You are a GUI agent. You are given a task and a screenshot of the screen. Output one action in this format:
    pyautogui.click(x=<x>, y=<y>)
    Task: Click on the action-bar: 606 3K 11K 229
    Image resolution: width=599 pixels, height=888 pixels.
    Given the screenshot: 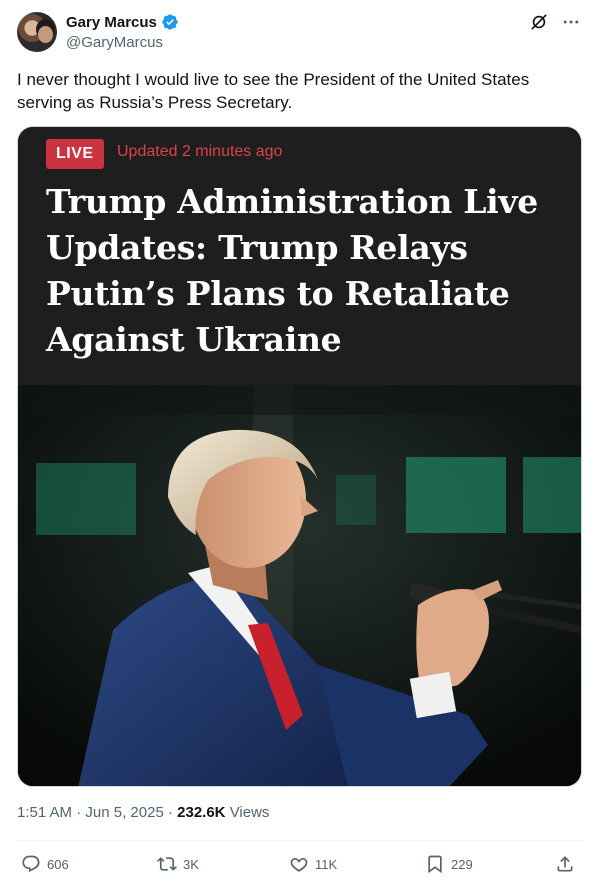 What is the action you would take?
    pyautogui.click(x=299, y=864)
    